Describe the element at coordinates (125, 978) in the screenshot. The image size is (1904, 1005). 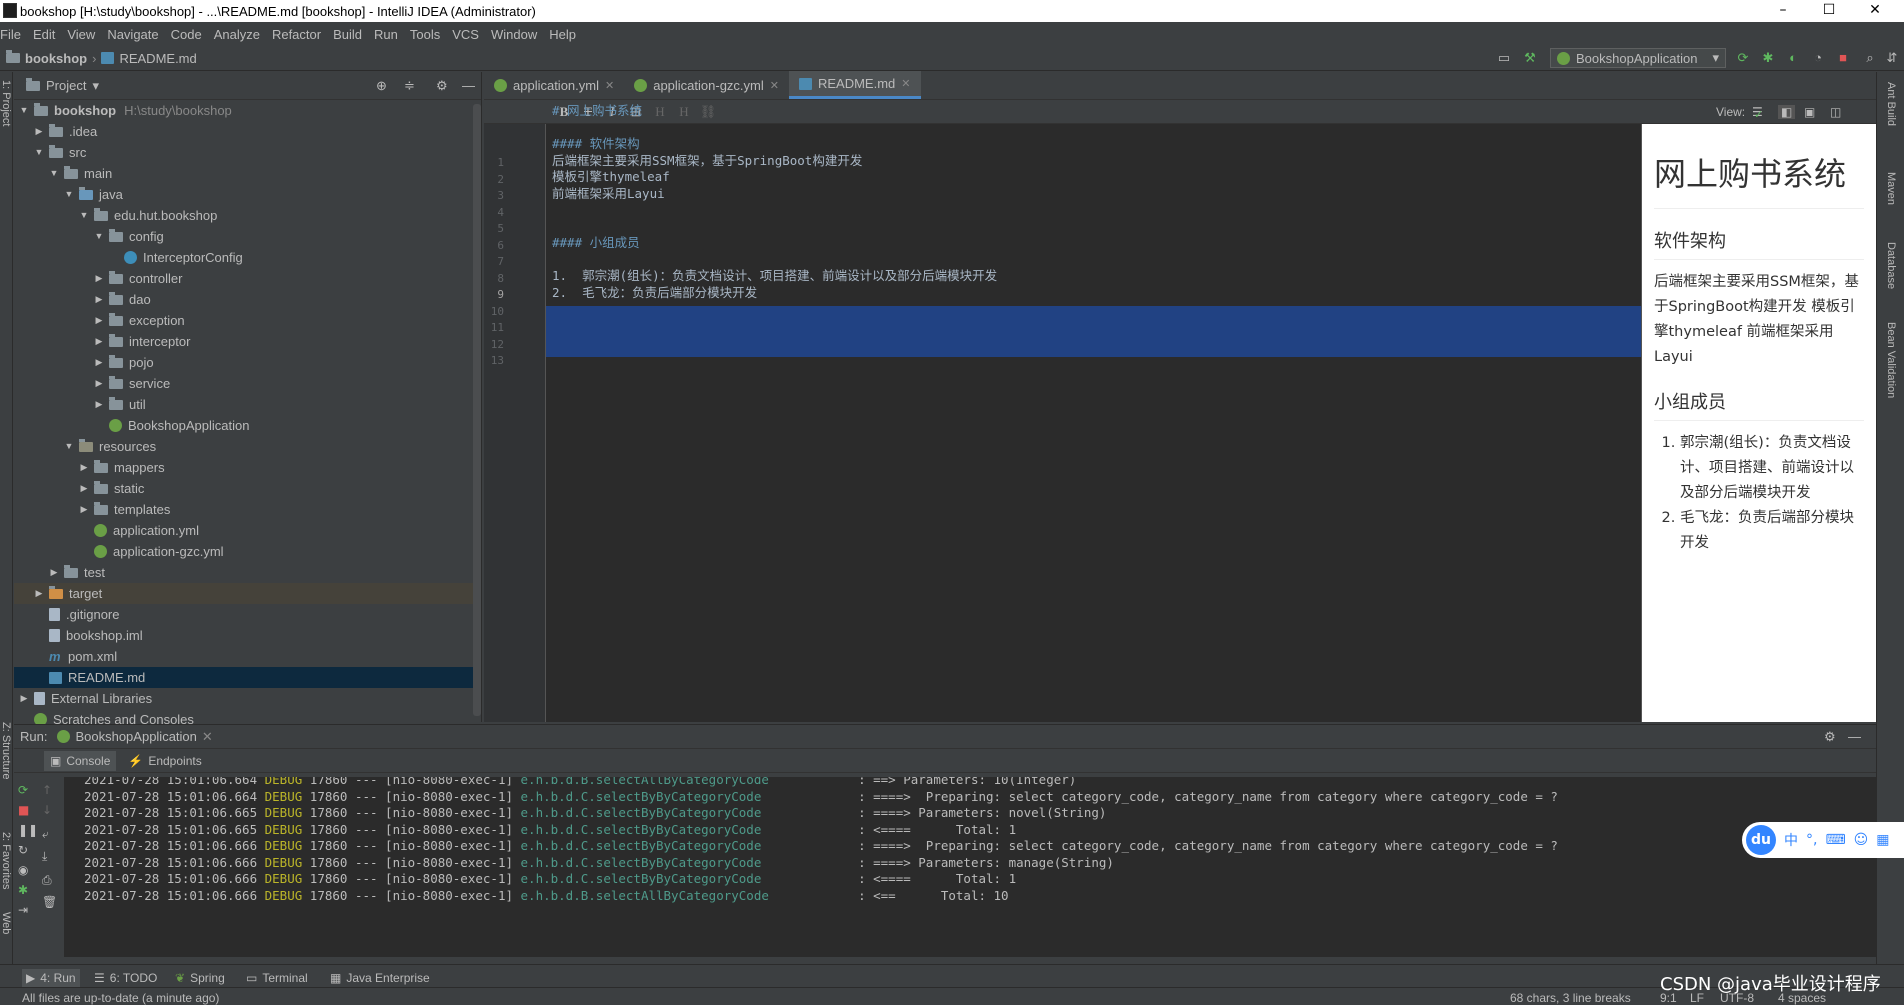
I see `tool-todo-button: ☰ 6: TODO` at that location.